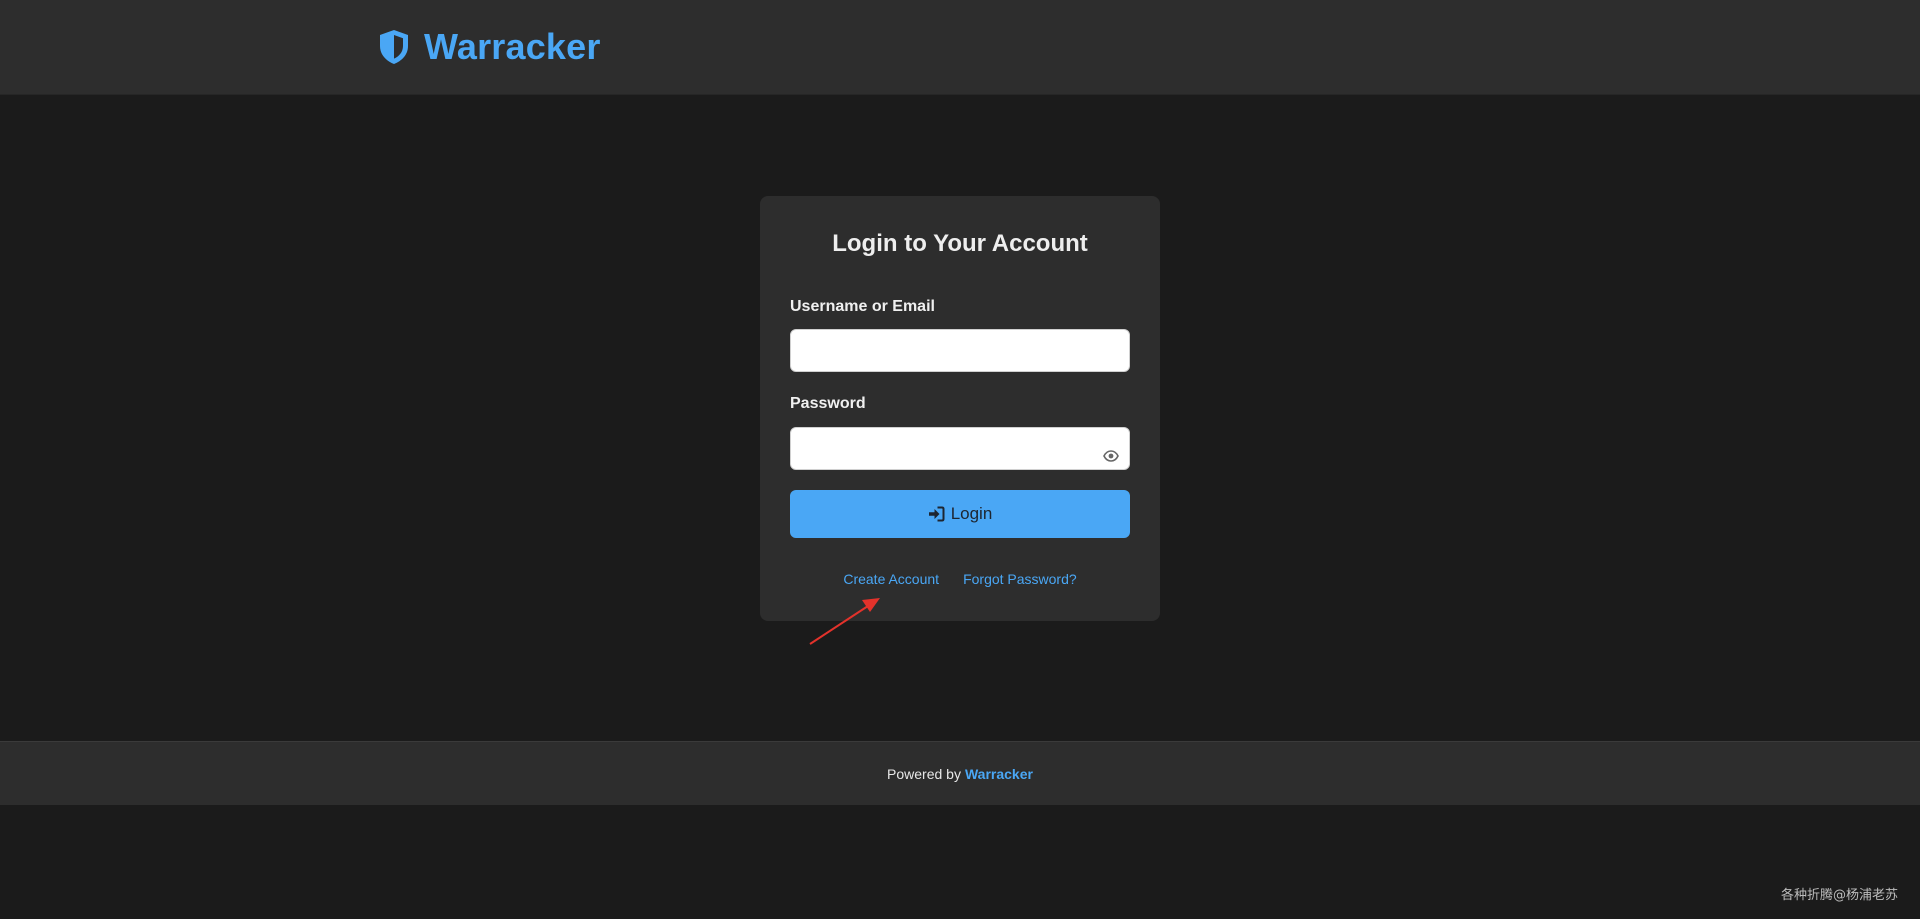  I want to click on username-input, so click(960, 350).